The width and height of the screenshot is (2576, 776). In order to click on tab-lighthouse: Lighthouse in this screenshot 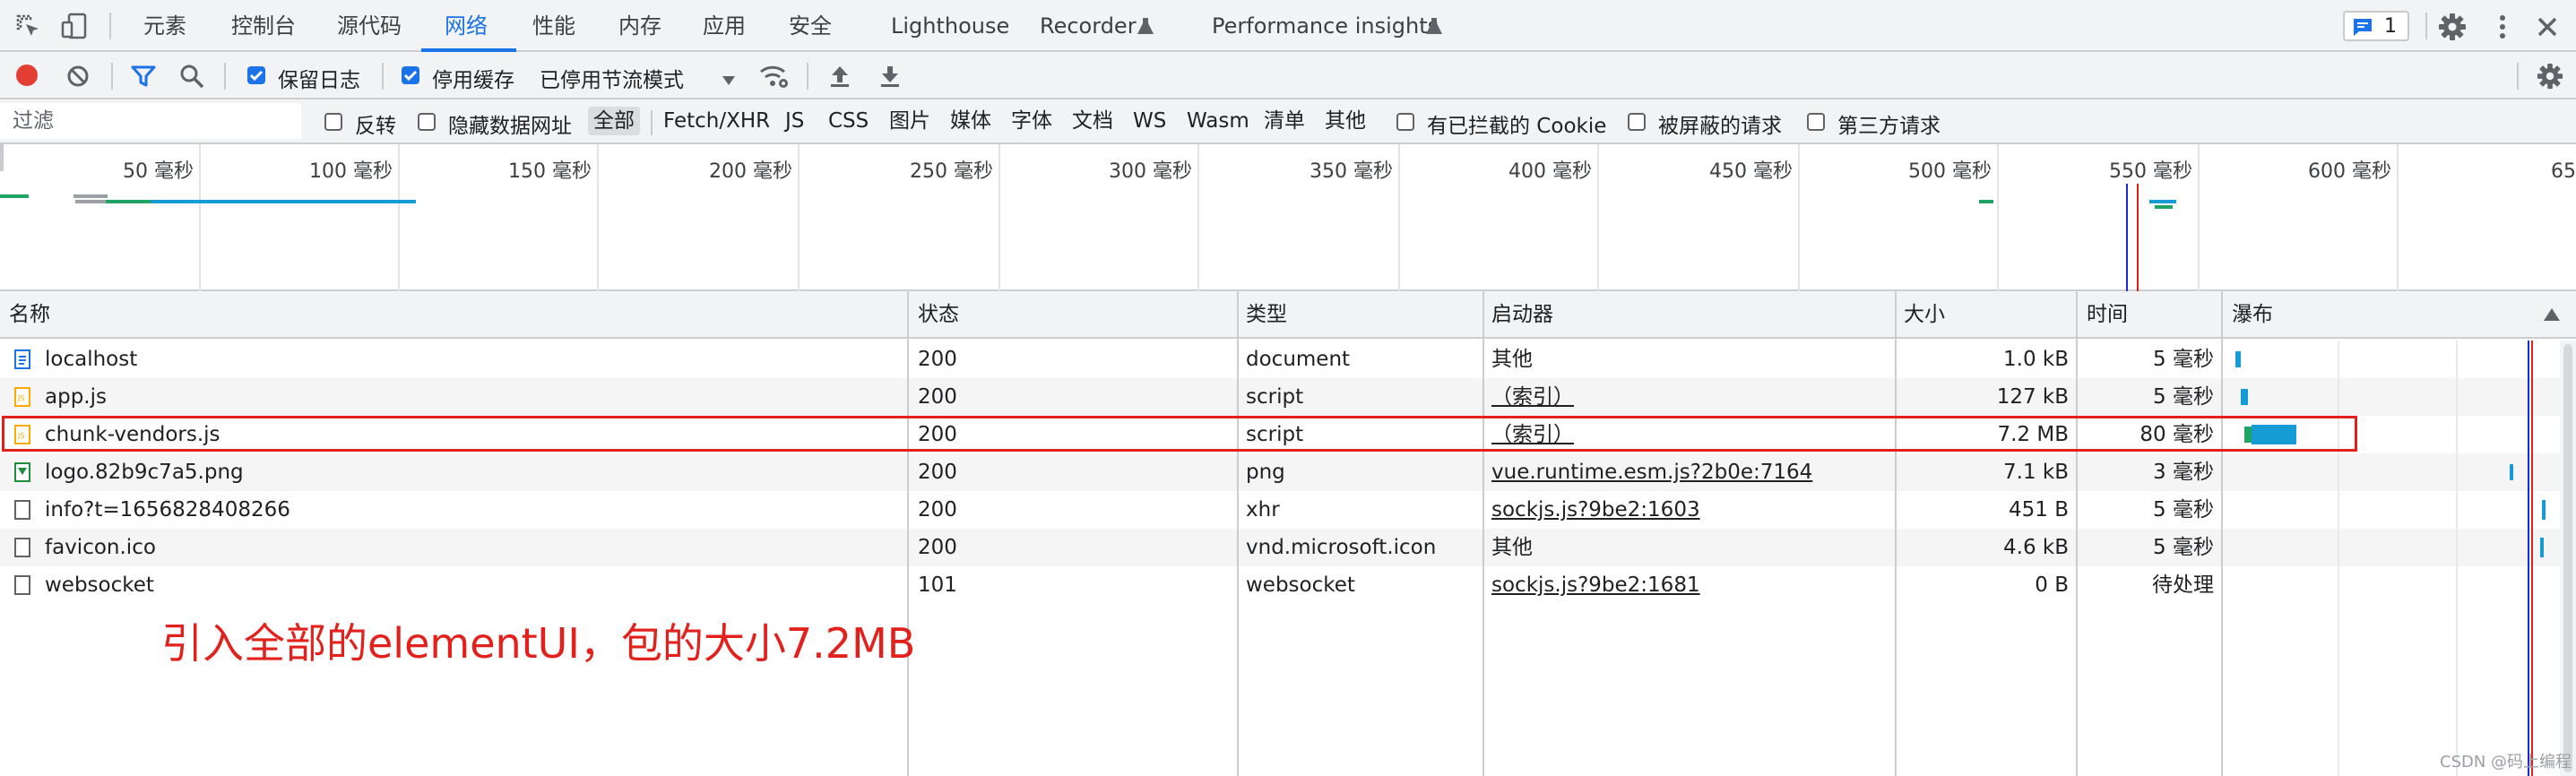, I will do `click(950, 26)`.